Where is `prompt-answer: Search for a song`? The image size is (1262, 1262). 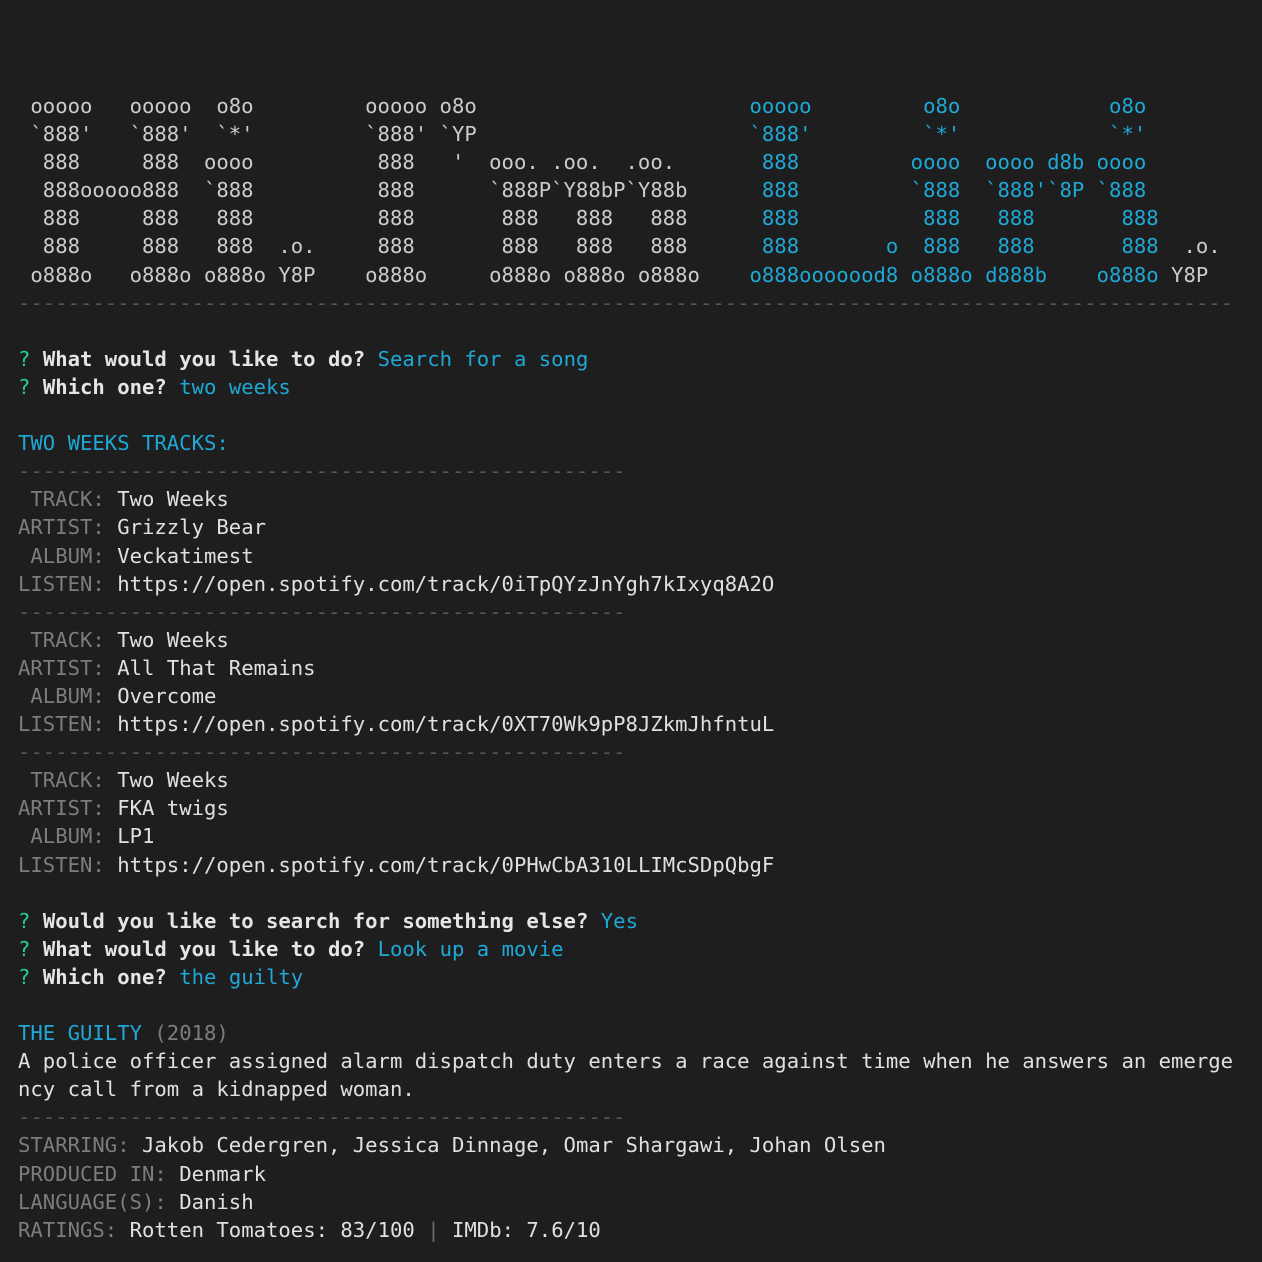
prompt-answer: Search for a song is located at coordinates (483, 358).